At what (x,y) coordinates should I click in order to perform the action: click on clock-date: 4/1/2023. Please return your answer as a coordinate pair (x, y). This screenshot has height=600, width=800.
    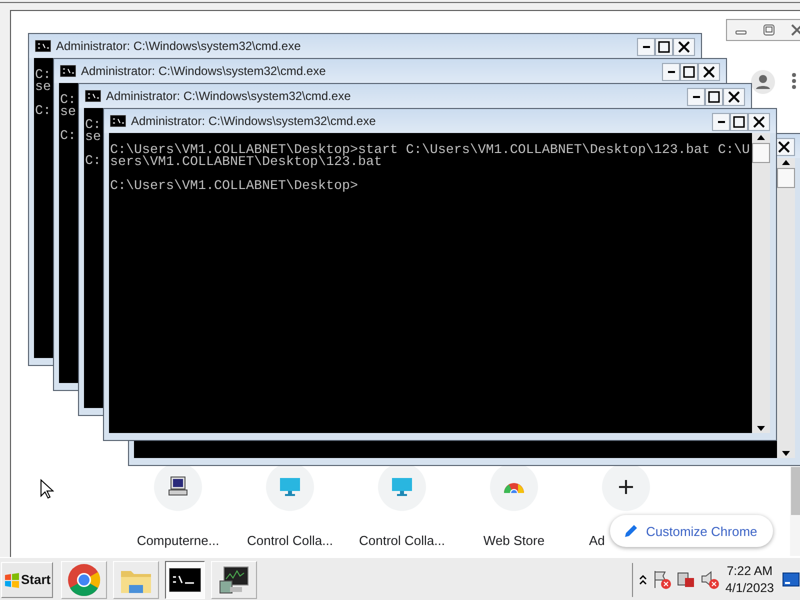
    Looking at the image, I should click on (749, 588).